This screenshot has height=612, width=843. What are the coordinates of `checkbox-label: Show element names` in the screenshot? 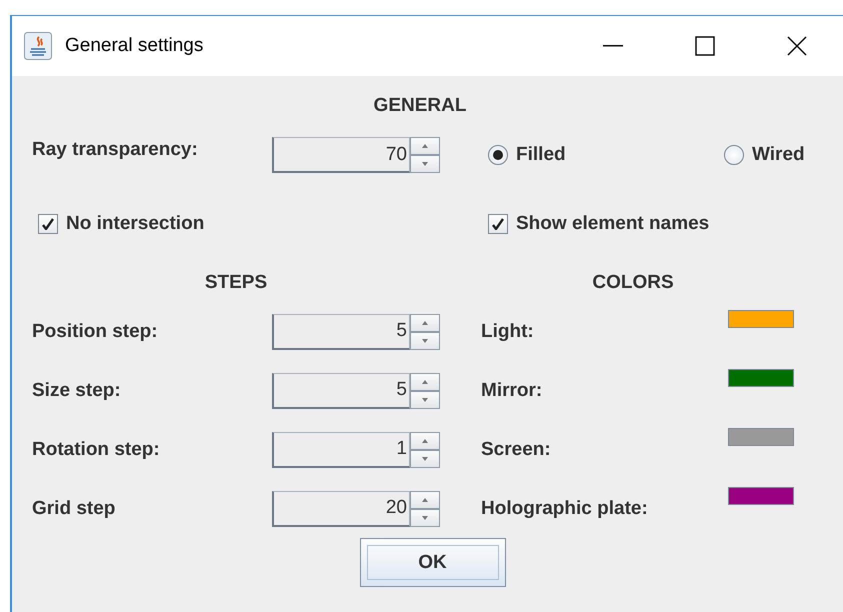 It's located at (613, 224).